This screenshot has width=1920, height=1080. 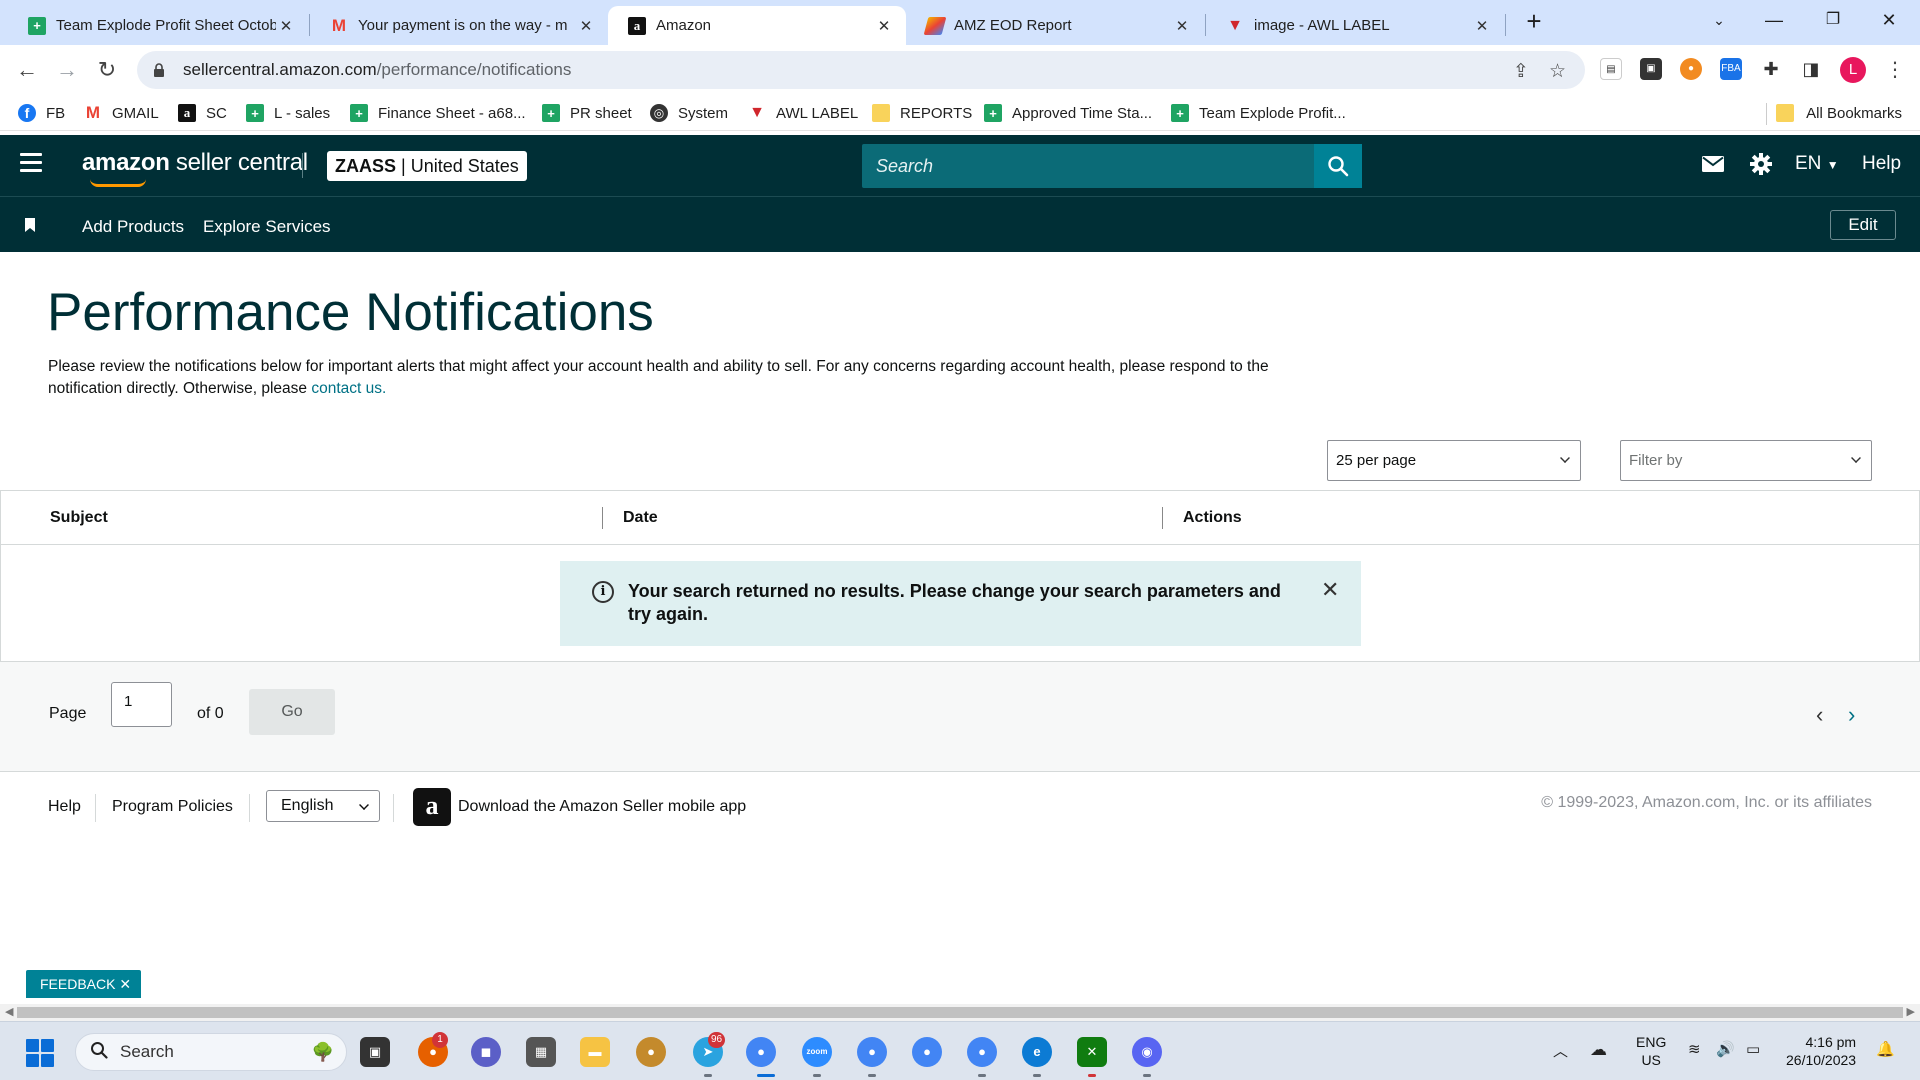 I want to click on page-number-input: 1, so click(x=141, y=704).